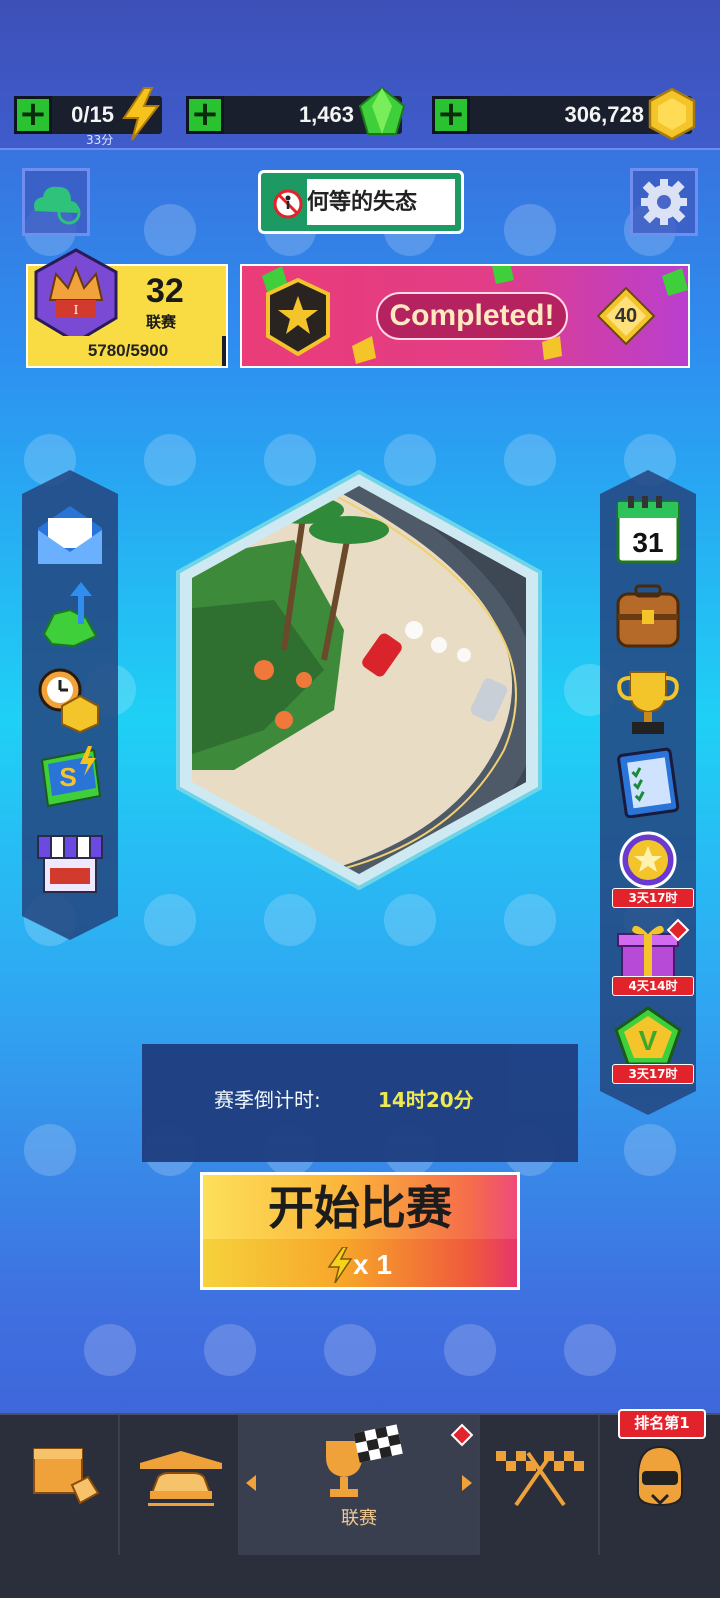  What do you see at coordinates (76, 296) in the screenshot?
I see `league-crown-icon: I` at bounding box center [76, 296].